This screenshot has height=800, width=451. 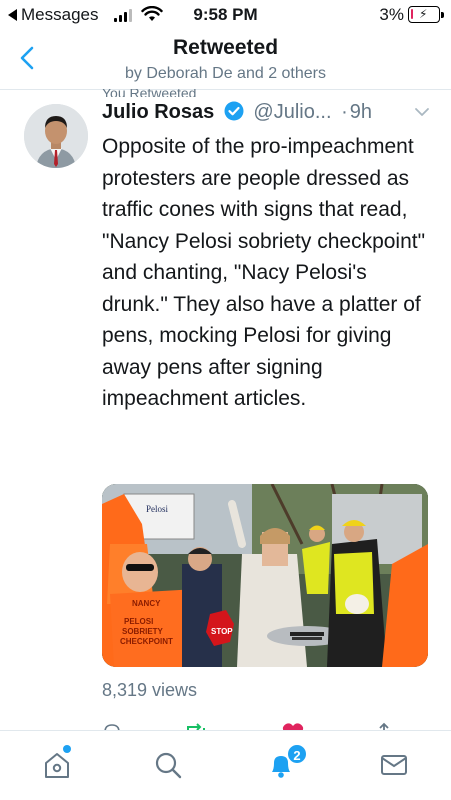 What do you see at coordinates (67, 749) in the screenshot?
I see `home-unread-dot` at bounding box center [67, 749].